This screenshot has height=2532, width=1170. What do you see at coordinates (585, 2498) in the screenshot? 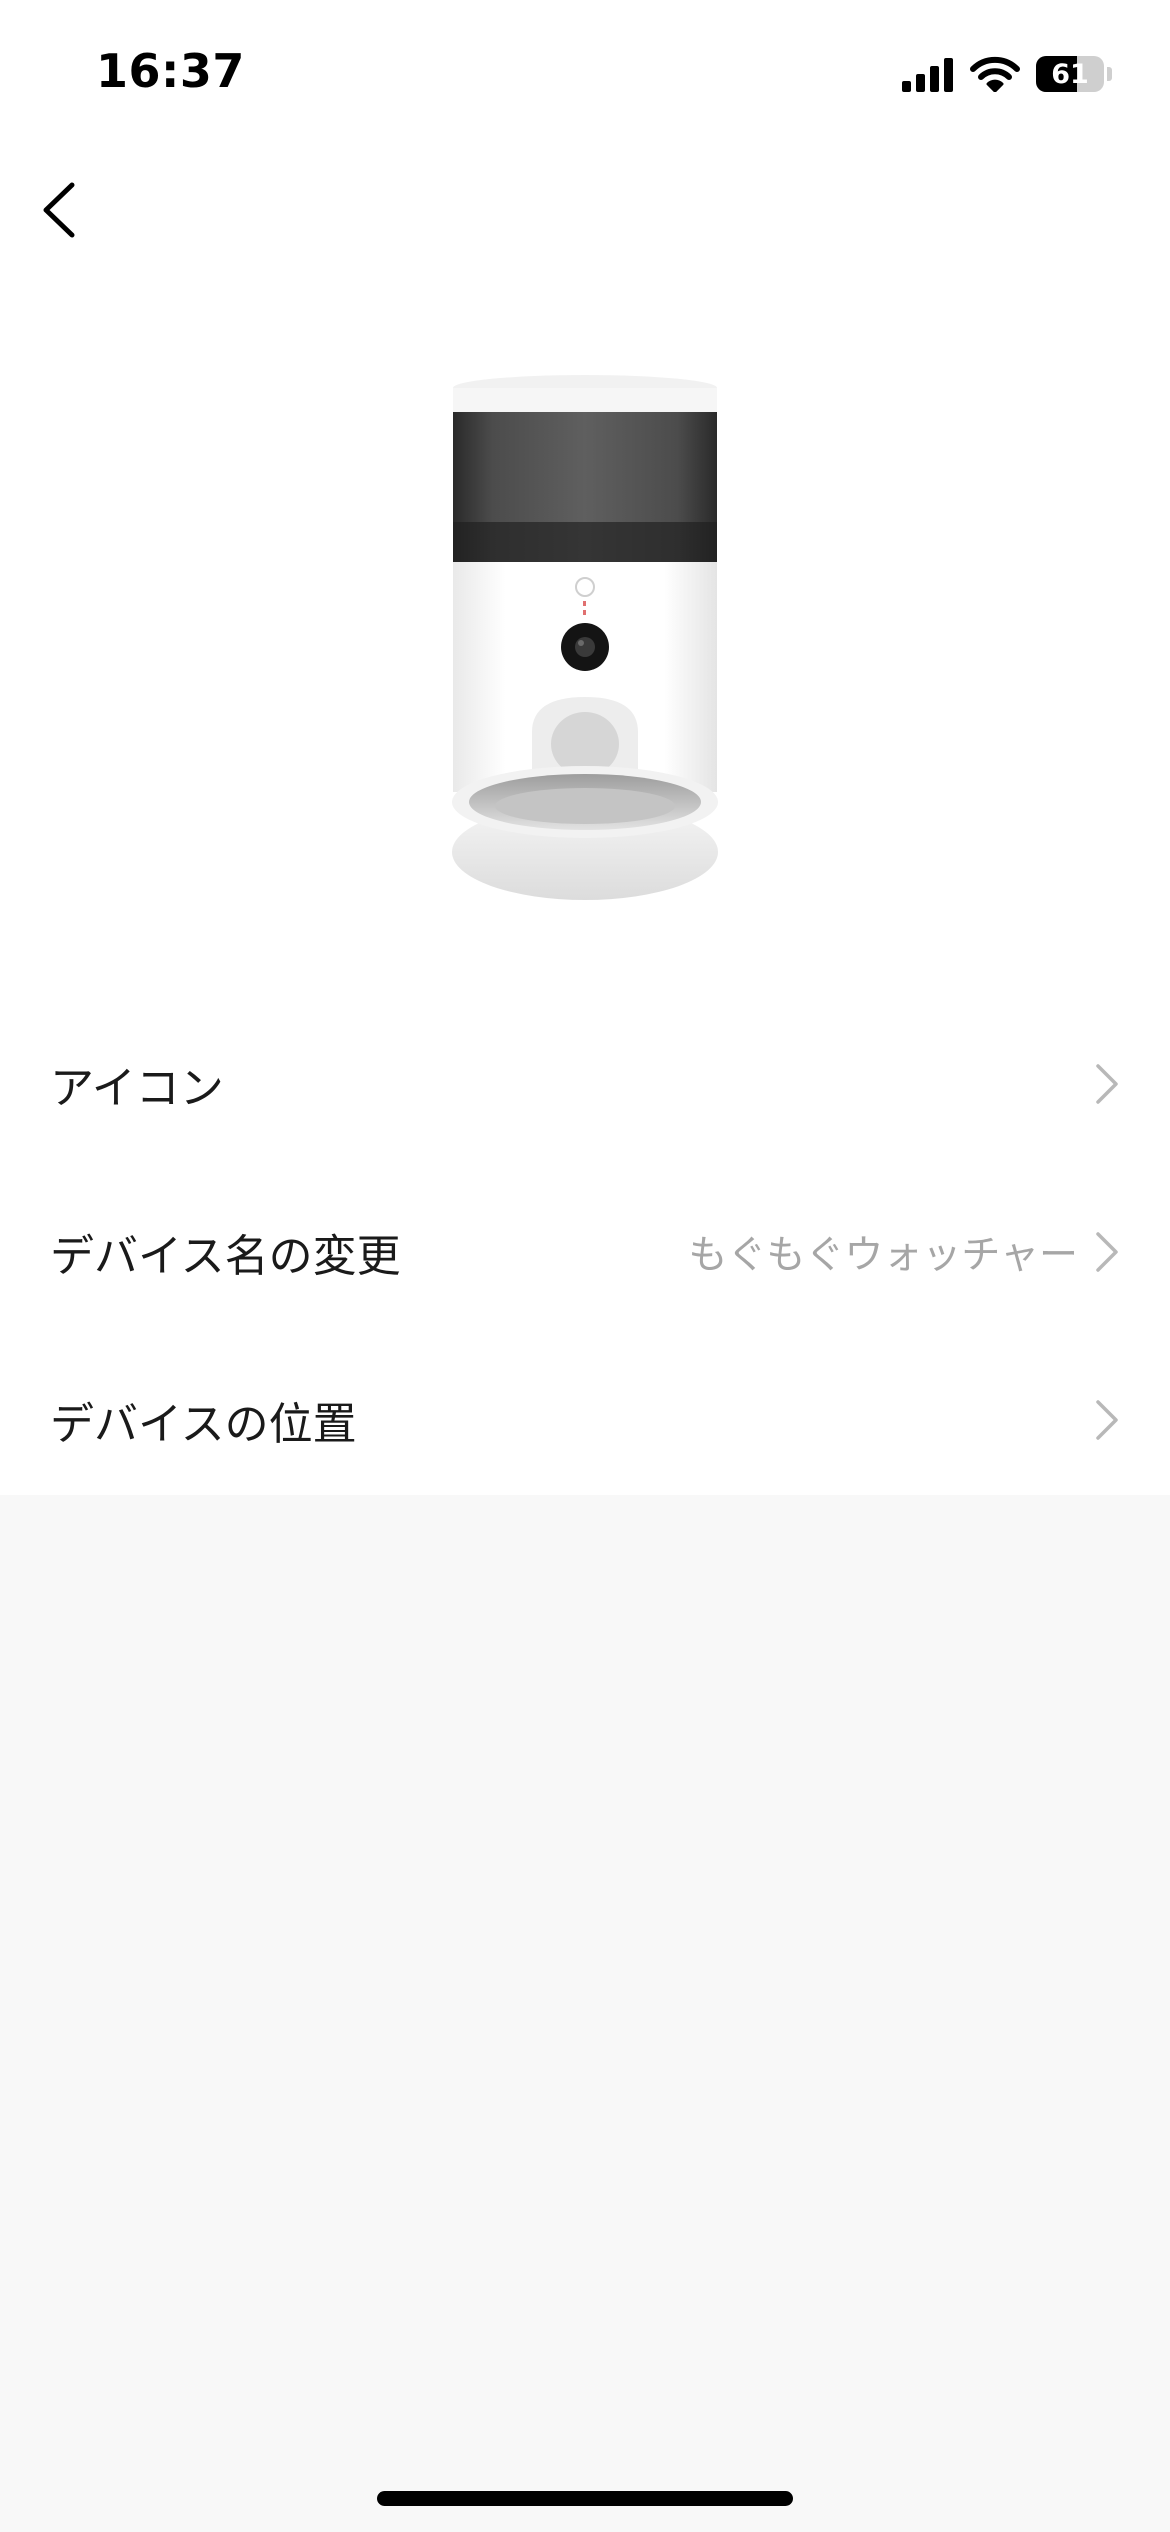
I see `home-indicator` at bounding box center [585, 2498].